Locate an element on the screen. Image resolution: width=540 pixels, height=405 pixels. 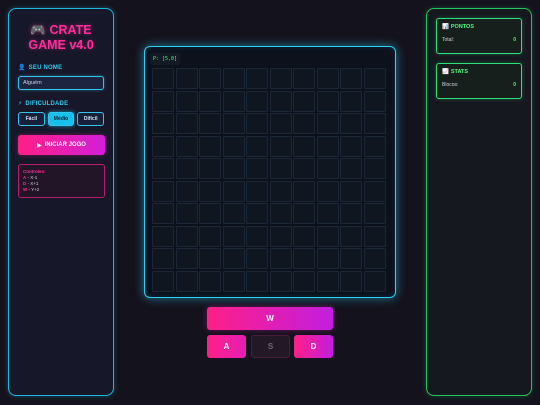
start-game-button: ▶ INICIAR JOGO is located at coordinates (61, 145).